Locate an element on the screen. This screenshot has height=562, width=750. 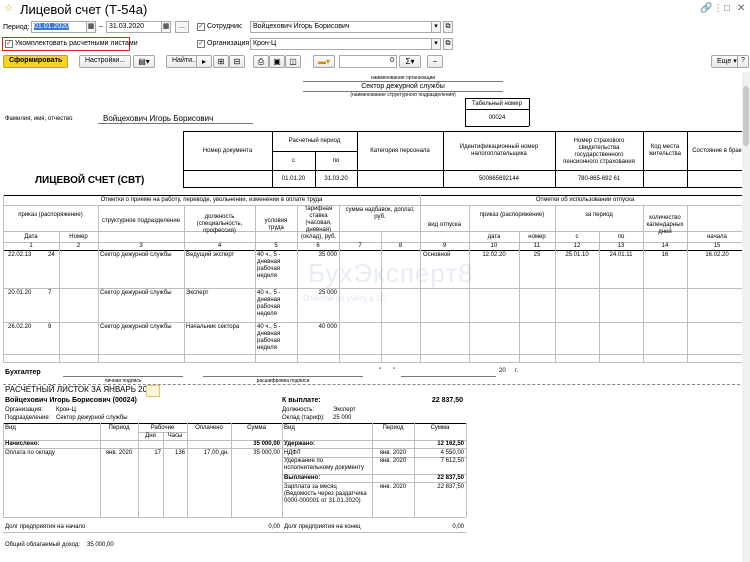
payslip-h-period-2: Период is located at coordinates (393, 428).